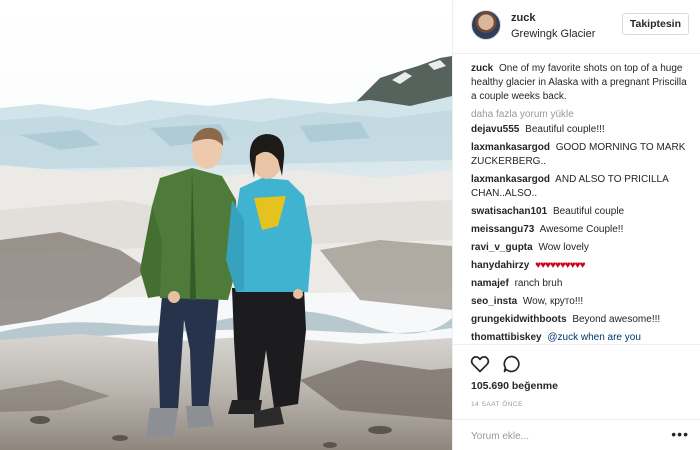 This screenshot has height=450, width=700. I want to click on comment-icon, so click(512, 364).